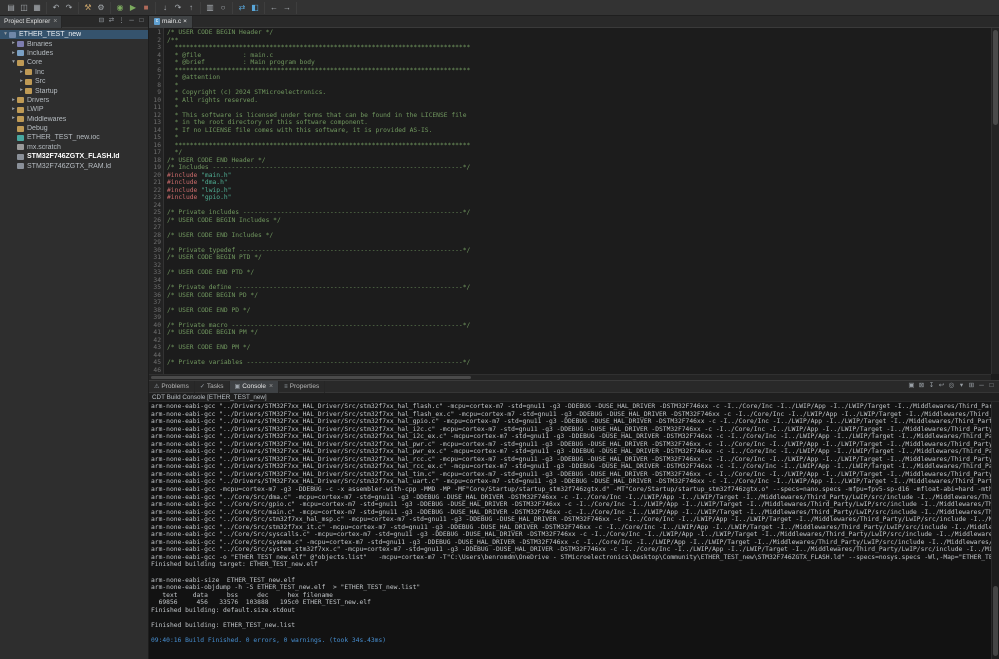  What do you see at coordinates (583, 93) in the screenshot?
I see `code-line: * Copyright (c) 2024 STMicroelectronics.` at bounding box center [583, 93].